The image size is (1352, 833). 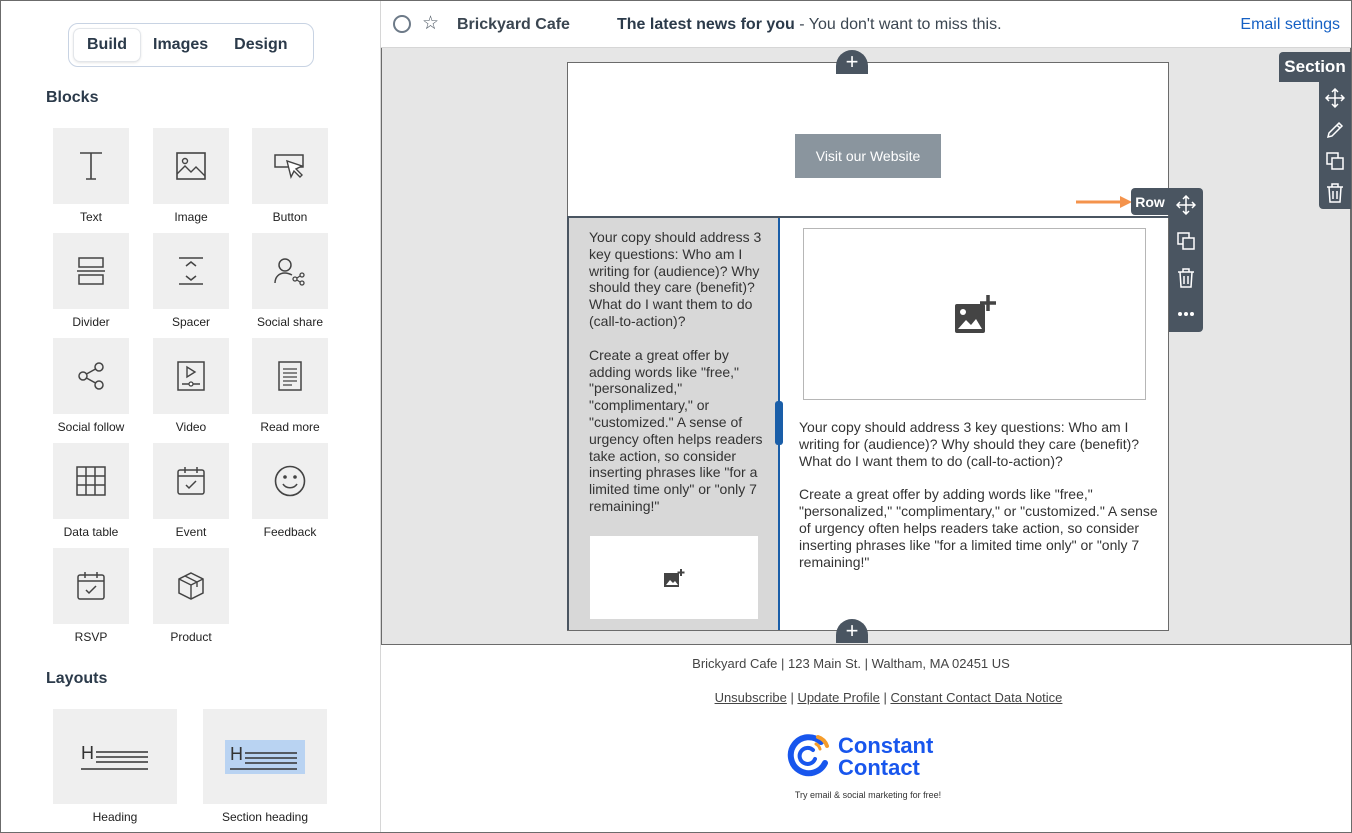 I want to click on block-video: Video, so click(x=191, y=386).